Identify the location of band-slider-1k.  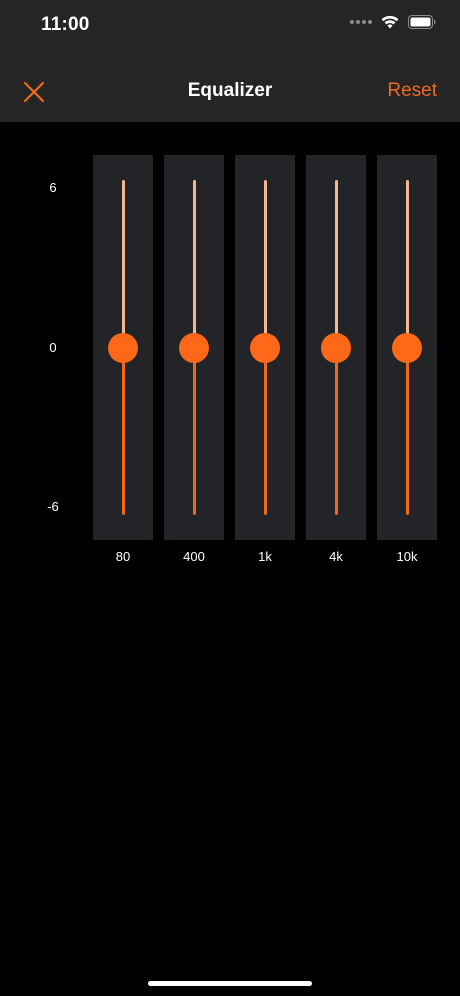
(265, 347).